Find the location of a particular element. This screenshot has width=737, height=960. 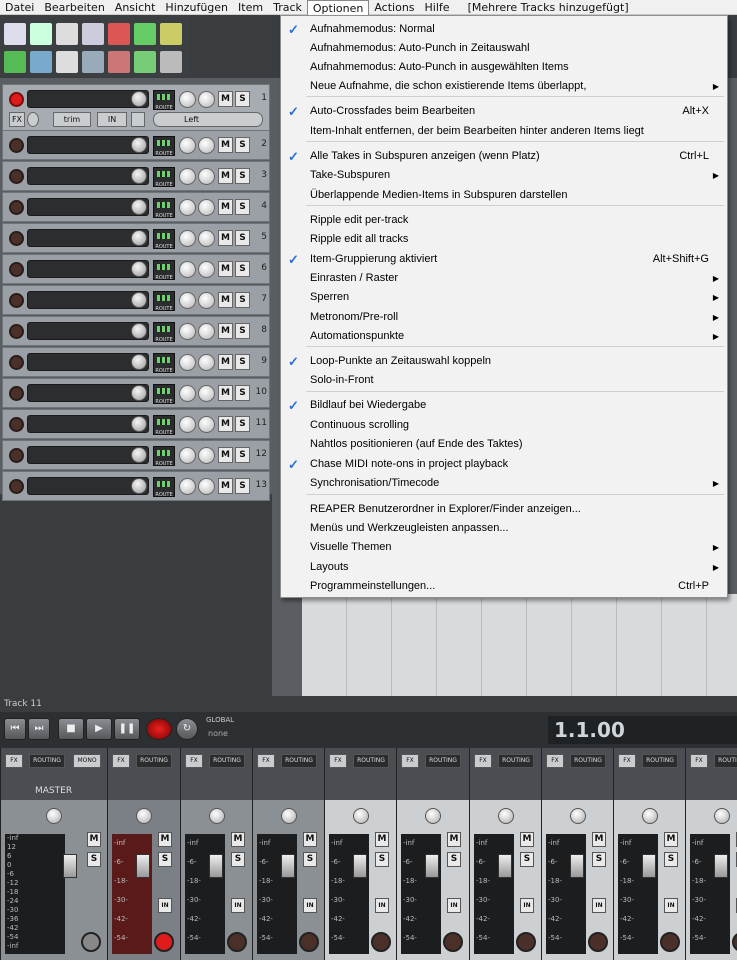

menu-item: Layouts ▶ is located at coordinates (504, 567).